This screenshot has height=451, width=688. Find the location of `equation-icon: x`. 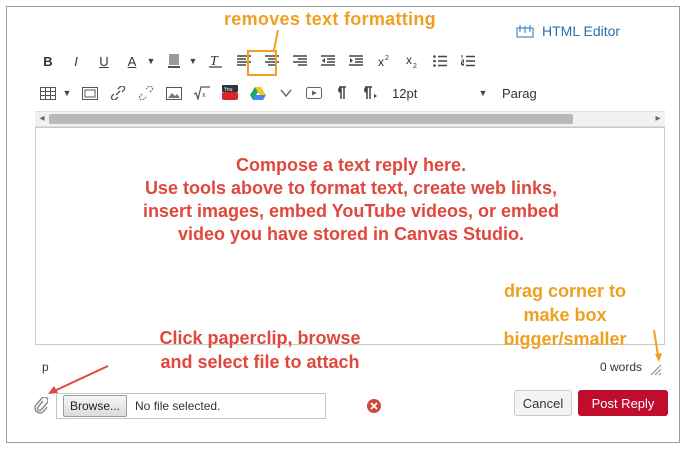

equation-icon: x is located at coordinates (201, 93).